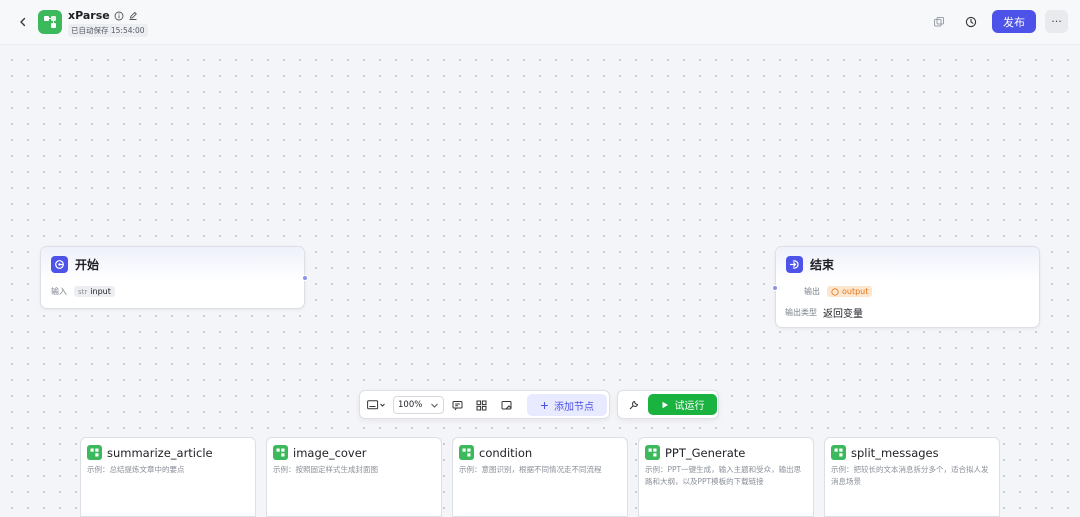  I want to click on card-title: condition, so click(506, 452).